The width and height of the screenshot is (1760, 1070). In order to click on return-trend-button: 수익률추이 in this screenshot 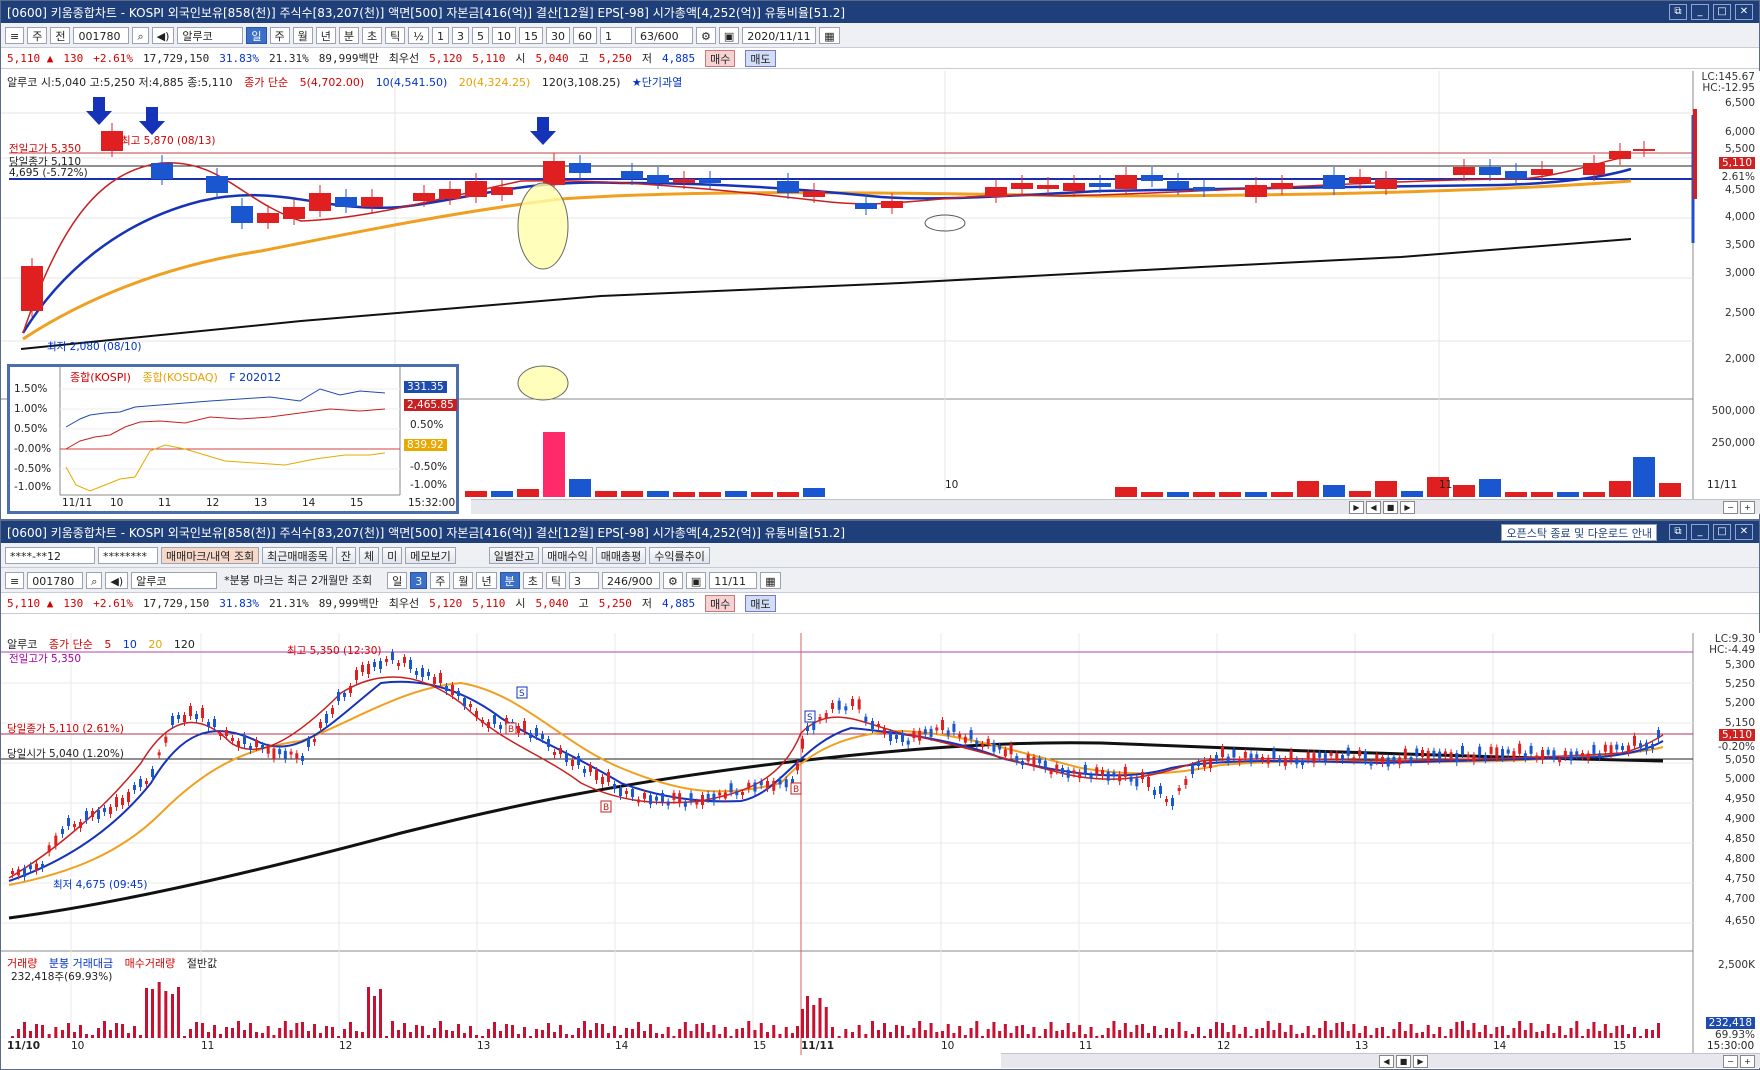, I will do `click(679, 555)`.